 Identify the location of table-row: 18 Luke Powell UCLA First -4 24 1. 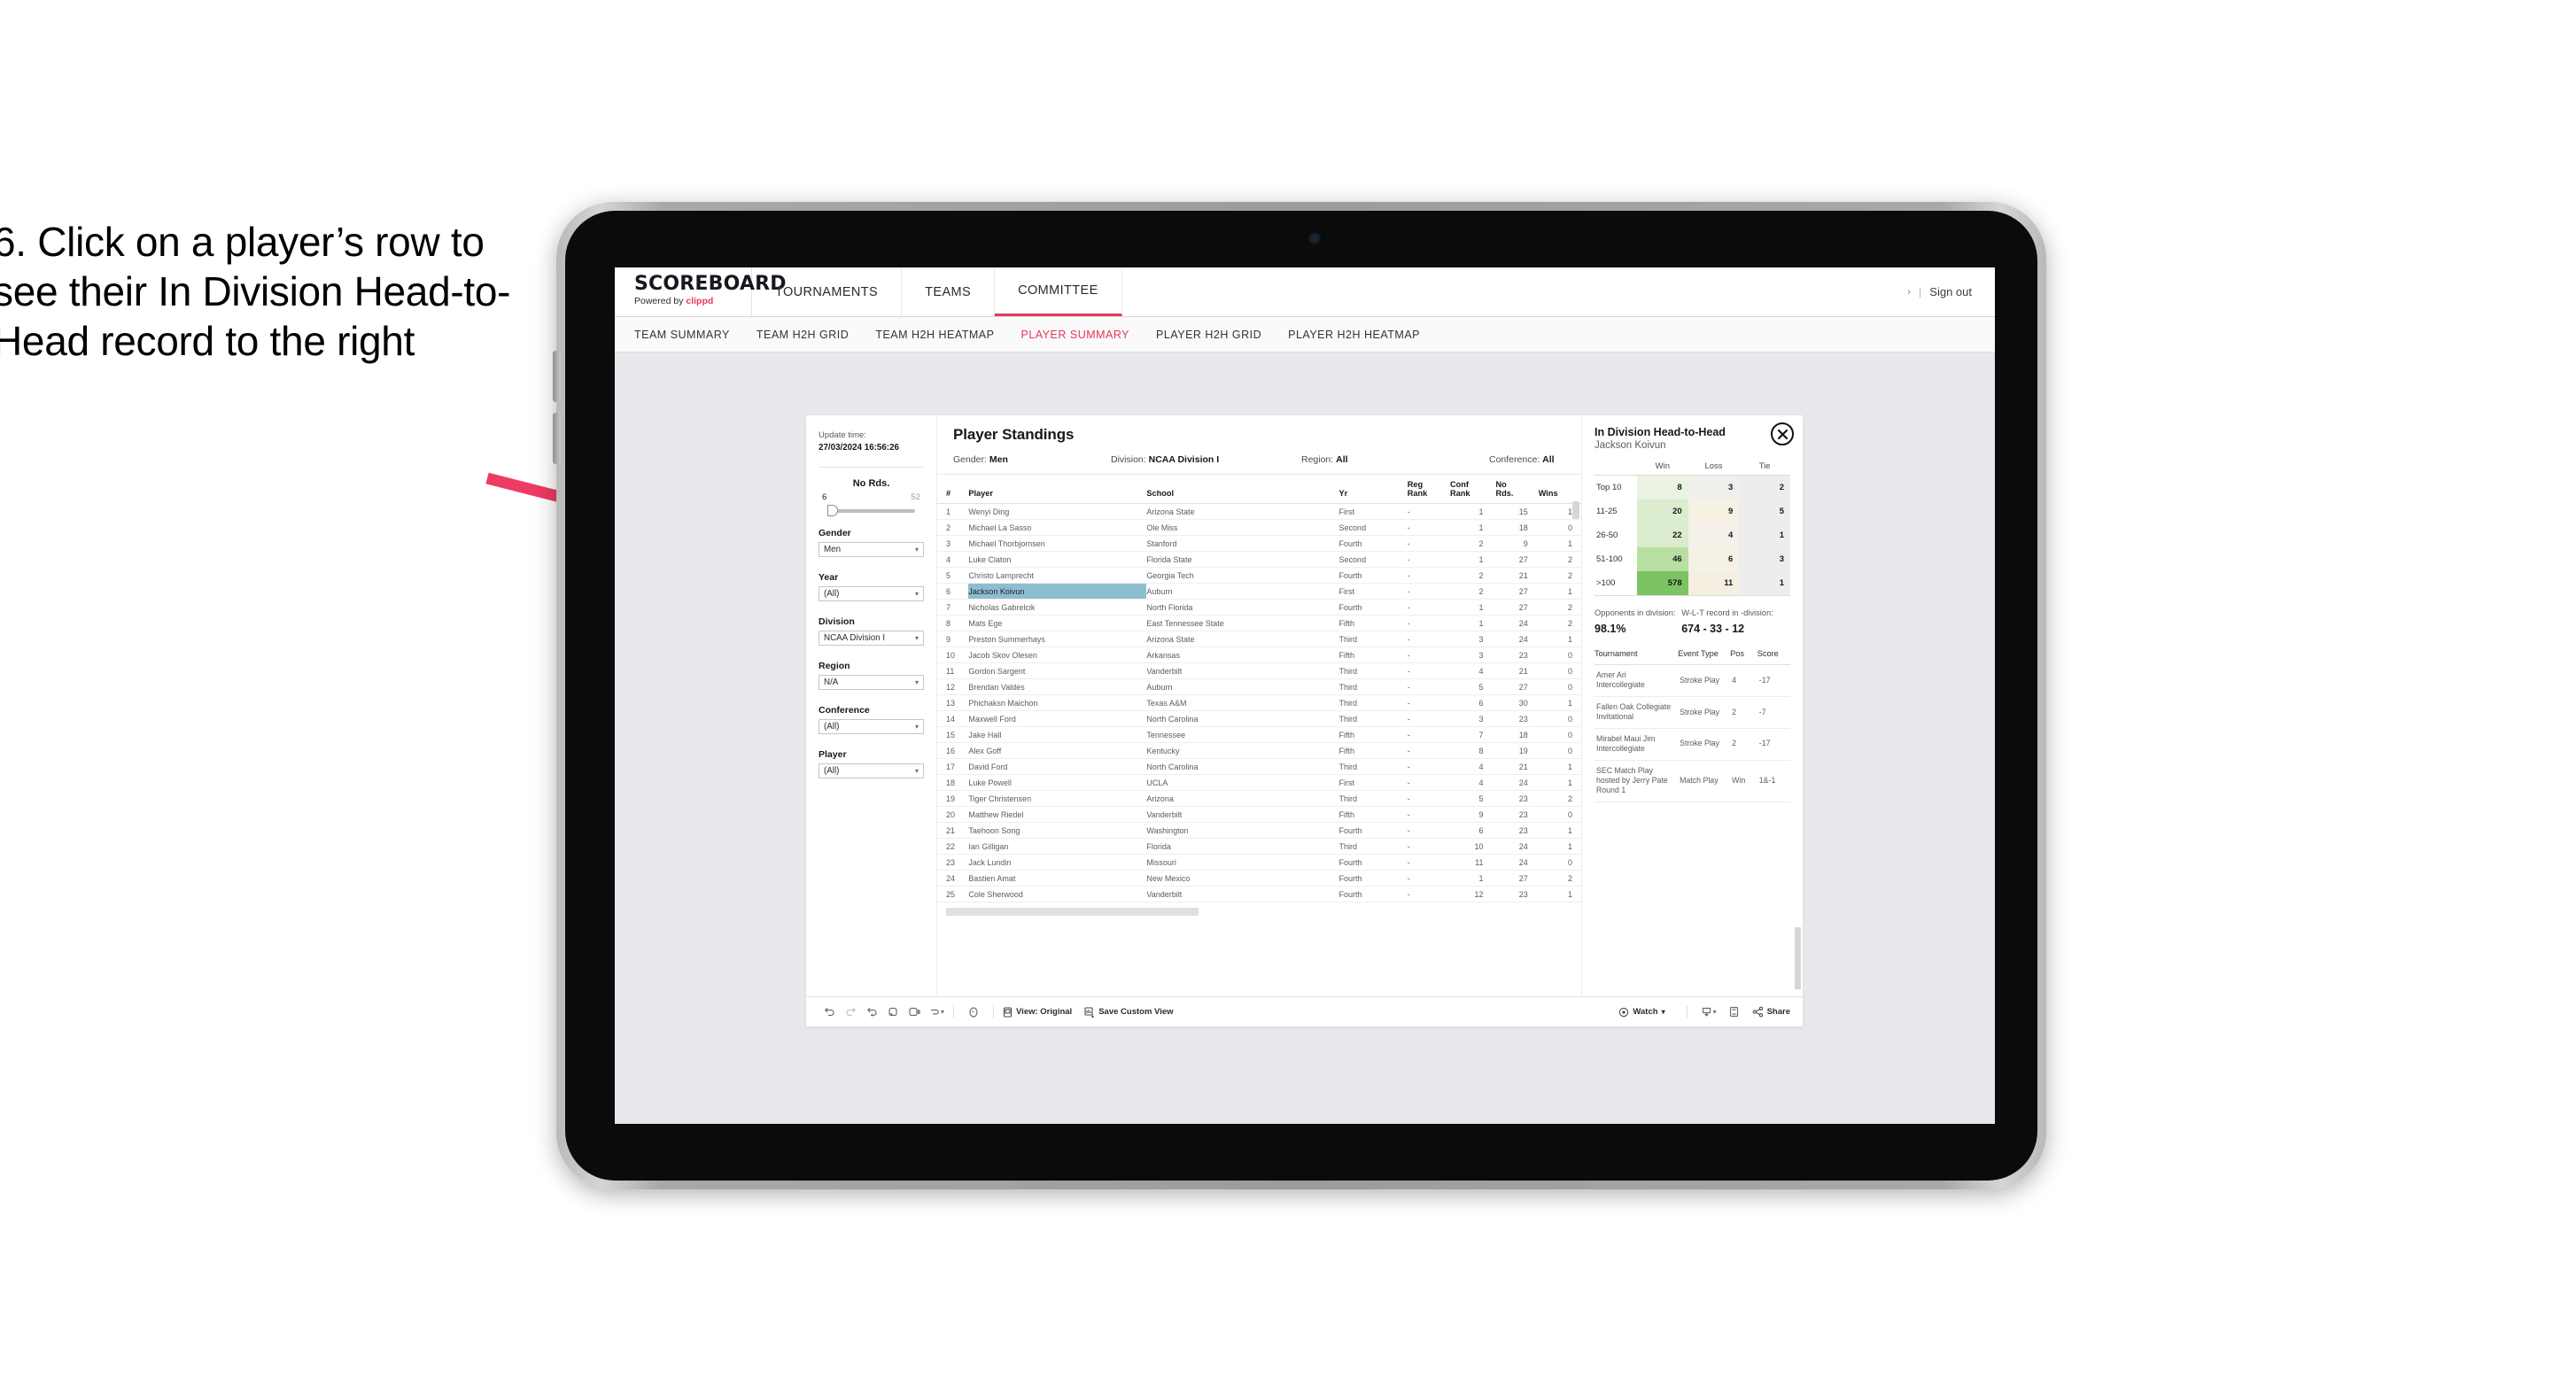
(1259, 782).